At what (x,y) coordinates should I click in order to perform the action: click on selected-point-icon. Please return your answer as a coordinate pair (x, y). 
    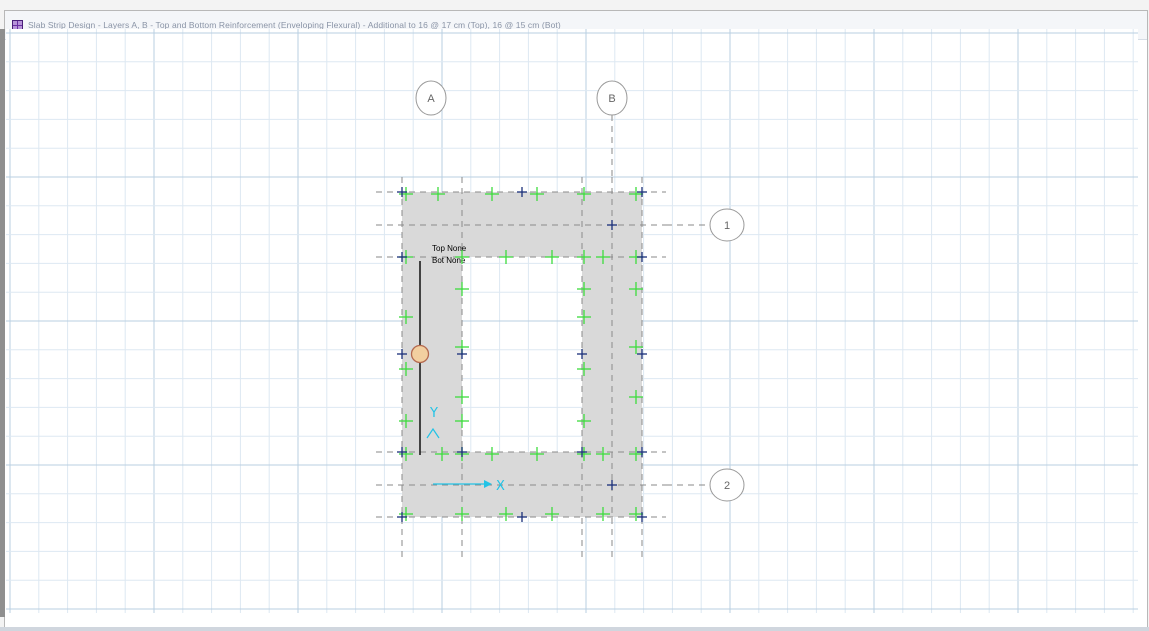
    Looking at the image, I should click on (420, 354).